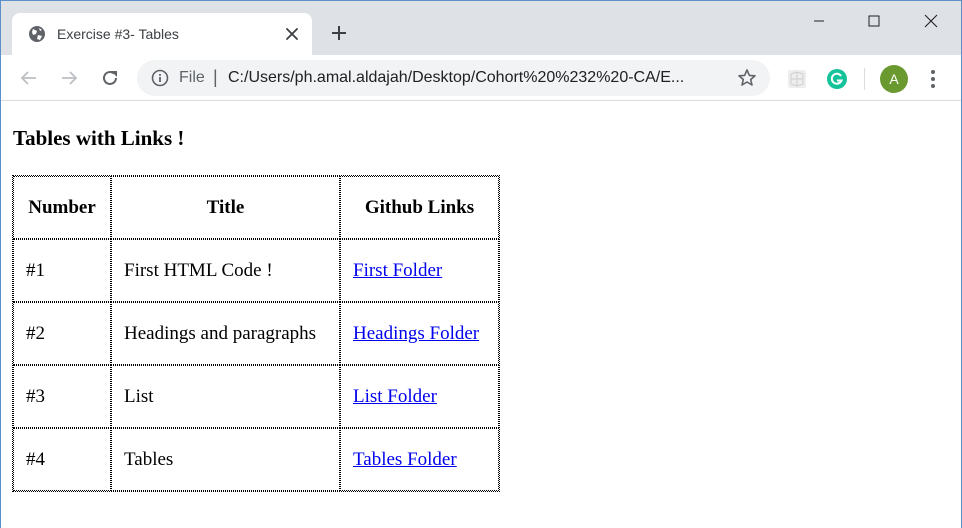  I want to click on number-cell: #1, so click(62, 270).